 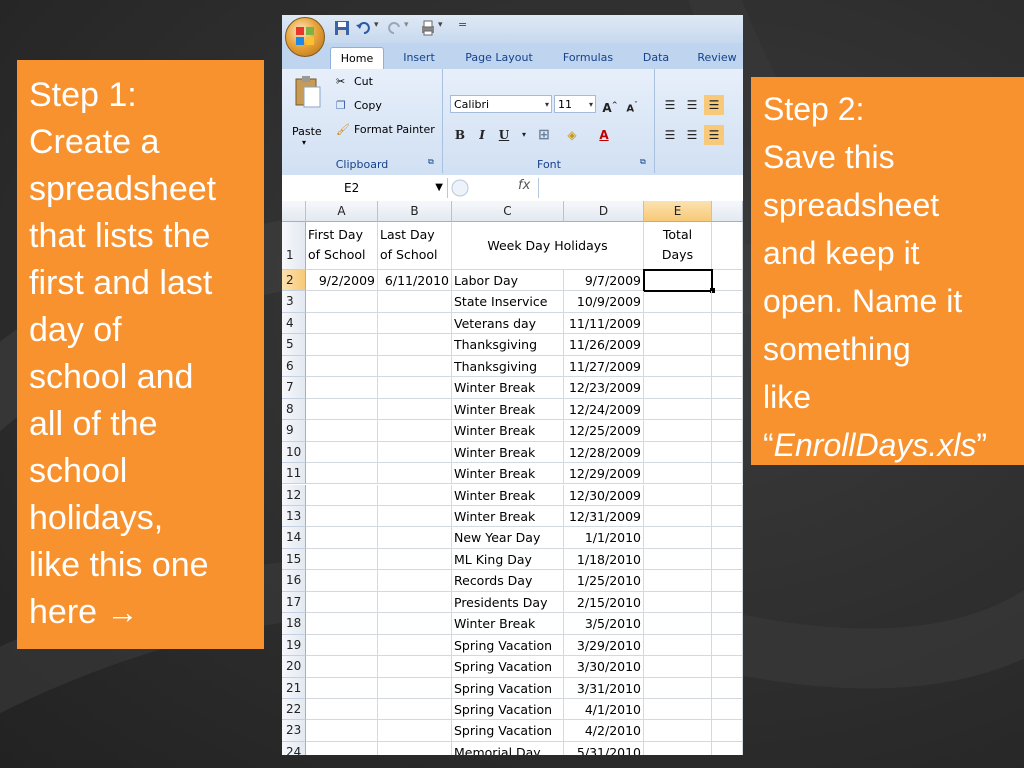 What do you see at coordinates (692, 135) in the screenshot?
I see `align-center-icon: ☰` at bounding box center [692, 135].